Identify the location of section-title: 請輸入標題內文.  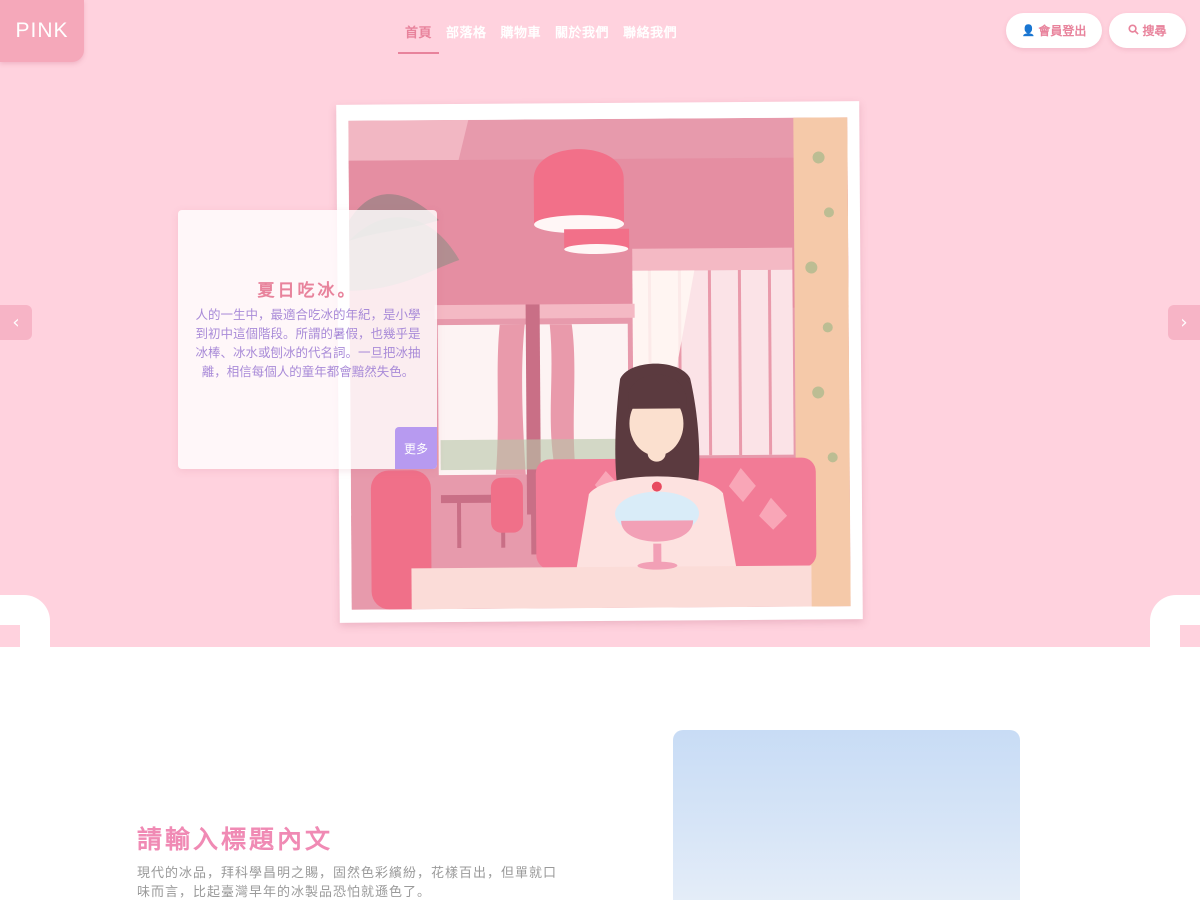
(235, 839).